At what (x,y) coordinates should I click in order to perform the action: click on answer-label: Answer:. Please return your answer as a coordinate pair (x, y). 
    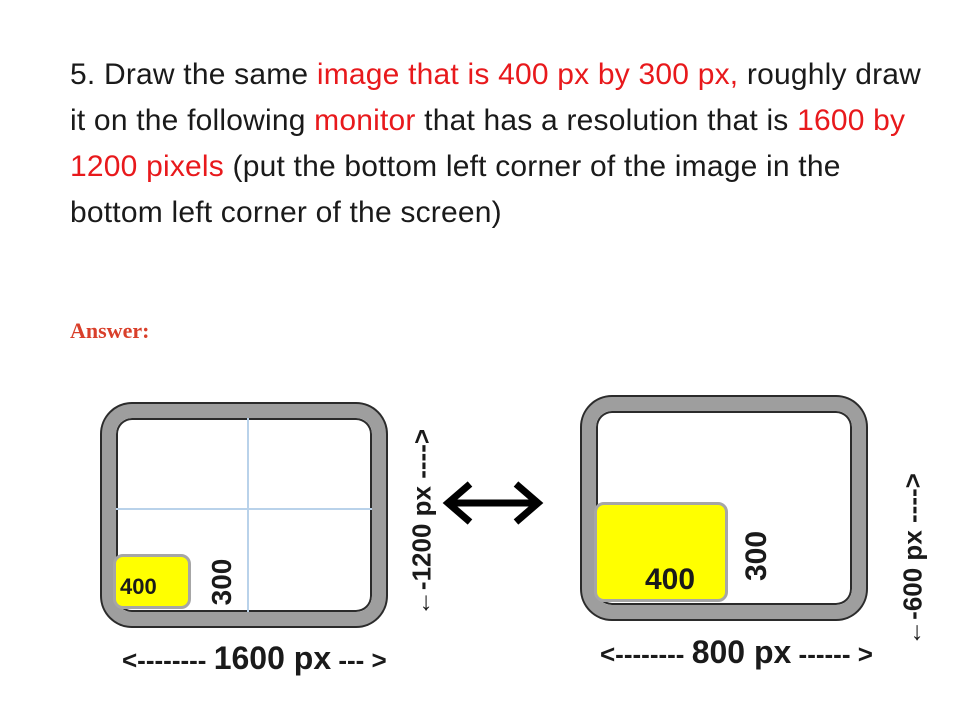
    Looking at the image, I should click on (110, 330).